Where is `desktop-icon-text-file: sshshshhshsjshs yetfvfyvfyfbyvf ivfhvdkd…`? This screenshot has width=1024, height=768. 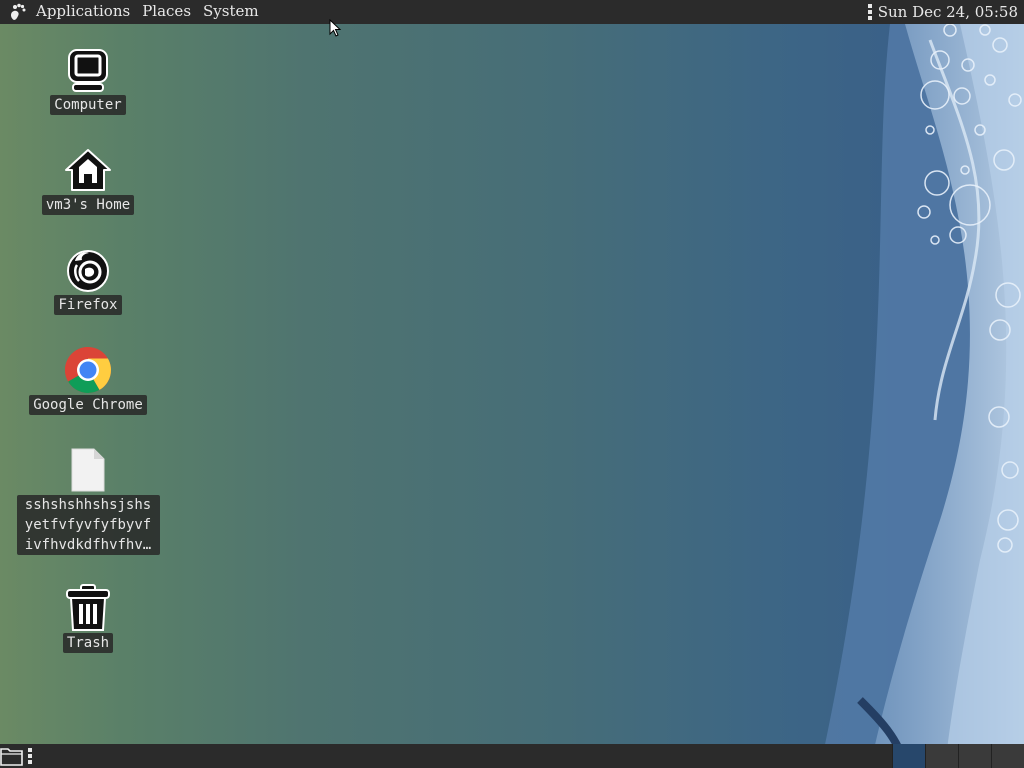
desktop-icon-text-file: sshshshhshsjshs yetfvfyvfyfbyvf ivfhvdkd… is located at coordinates (88, 500).